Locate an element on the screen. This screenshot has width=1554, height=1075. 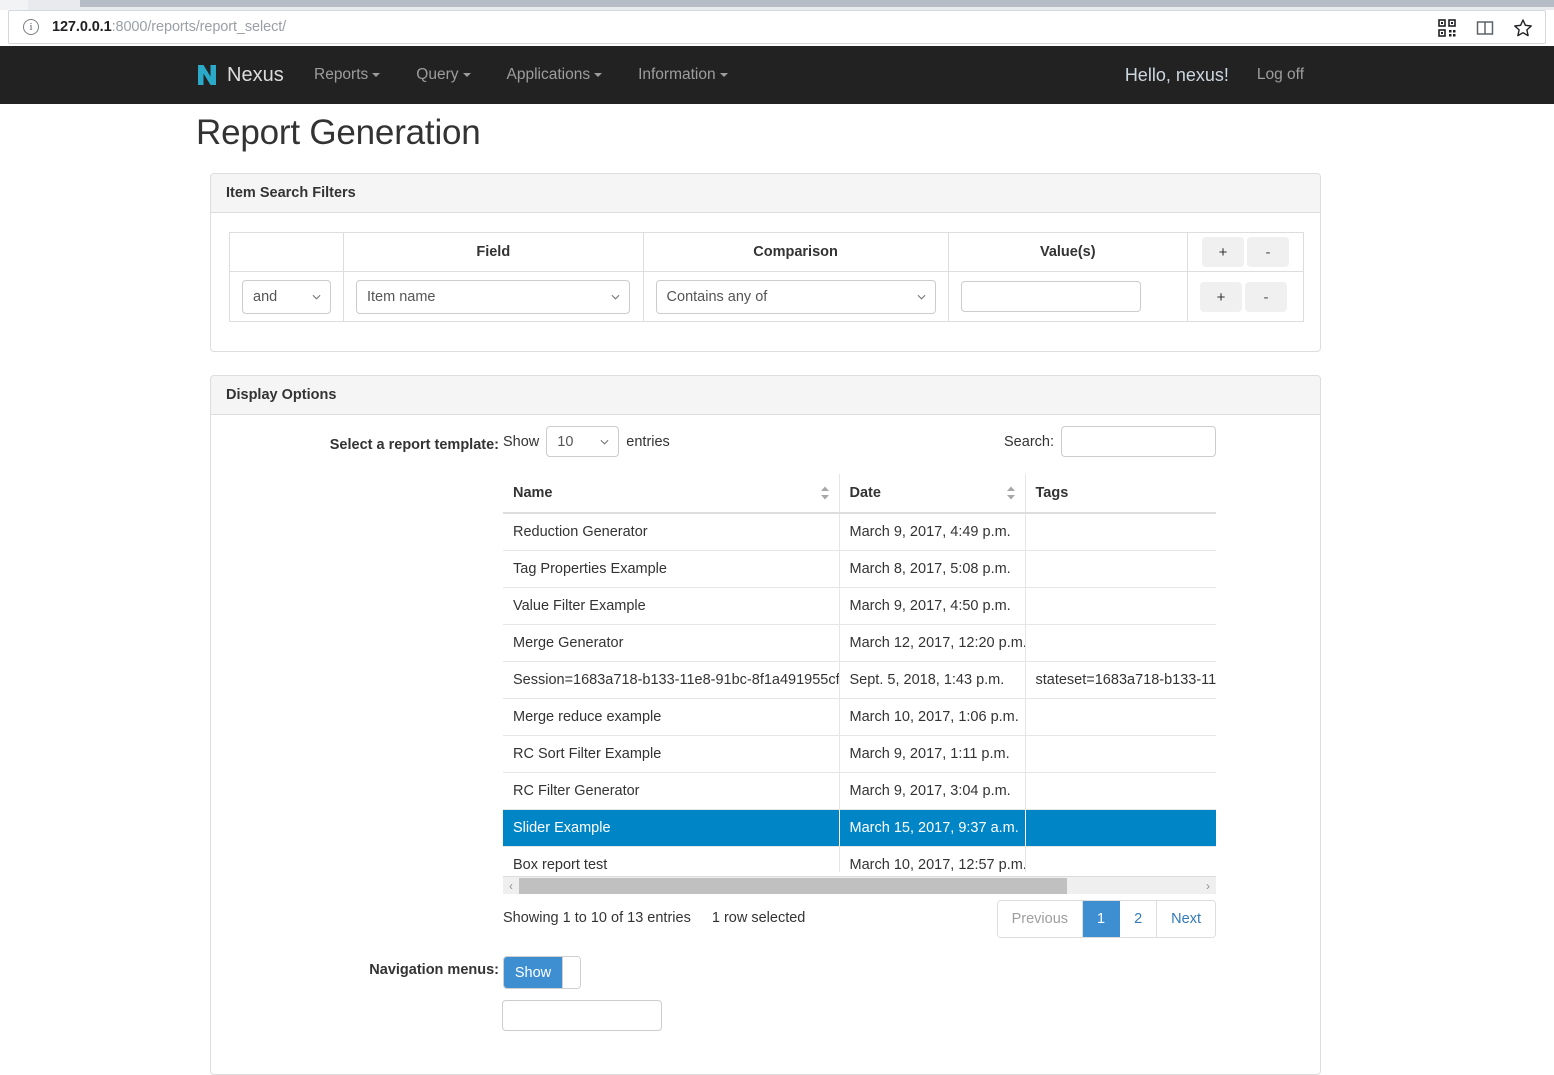
comparison-select: Contains any of is located at coordinates (795, 296).